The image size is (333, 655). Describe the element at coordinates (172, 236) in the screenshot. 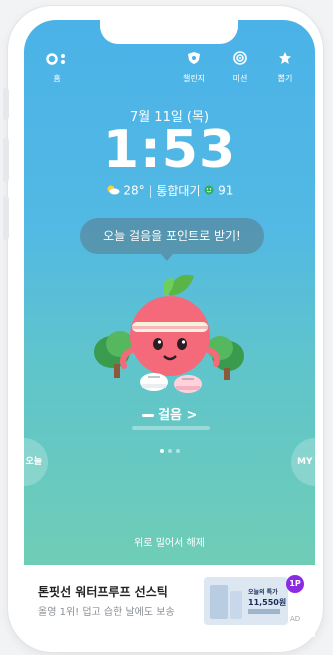

I see `points-bubble: 오늘 걸음을 포인트로 받기!` at that location.